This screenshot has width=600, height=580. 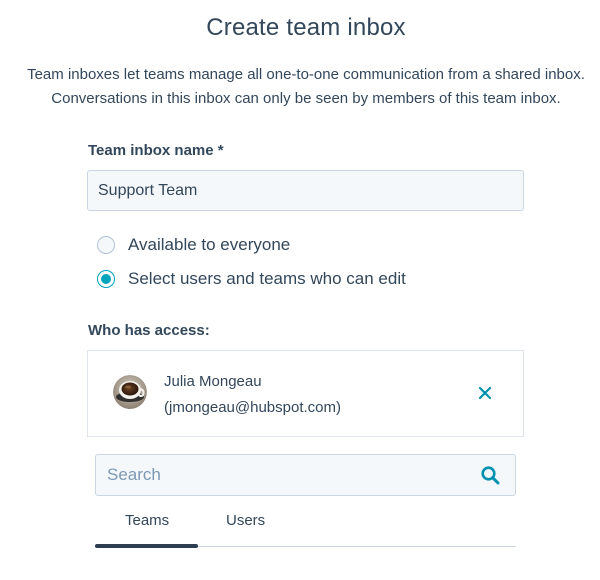 I want to click on search-icon, so click(x=490, y=475).